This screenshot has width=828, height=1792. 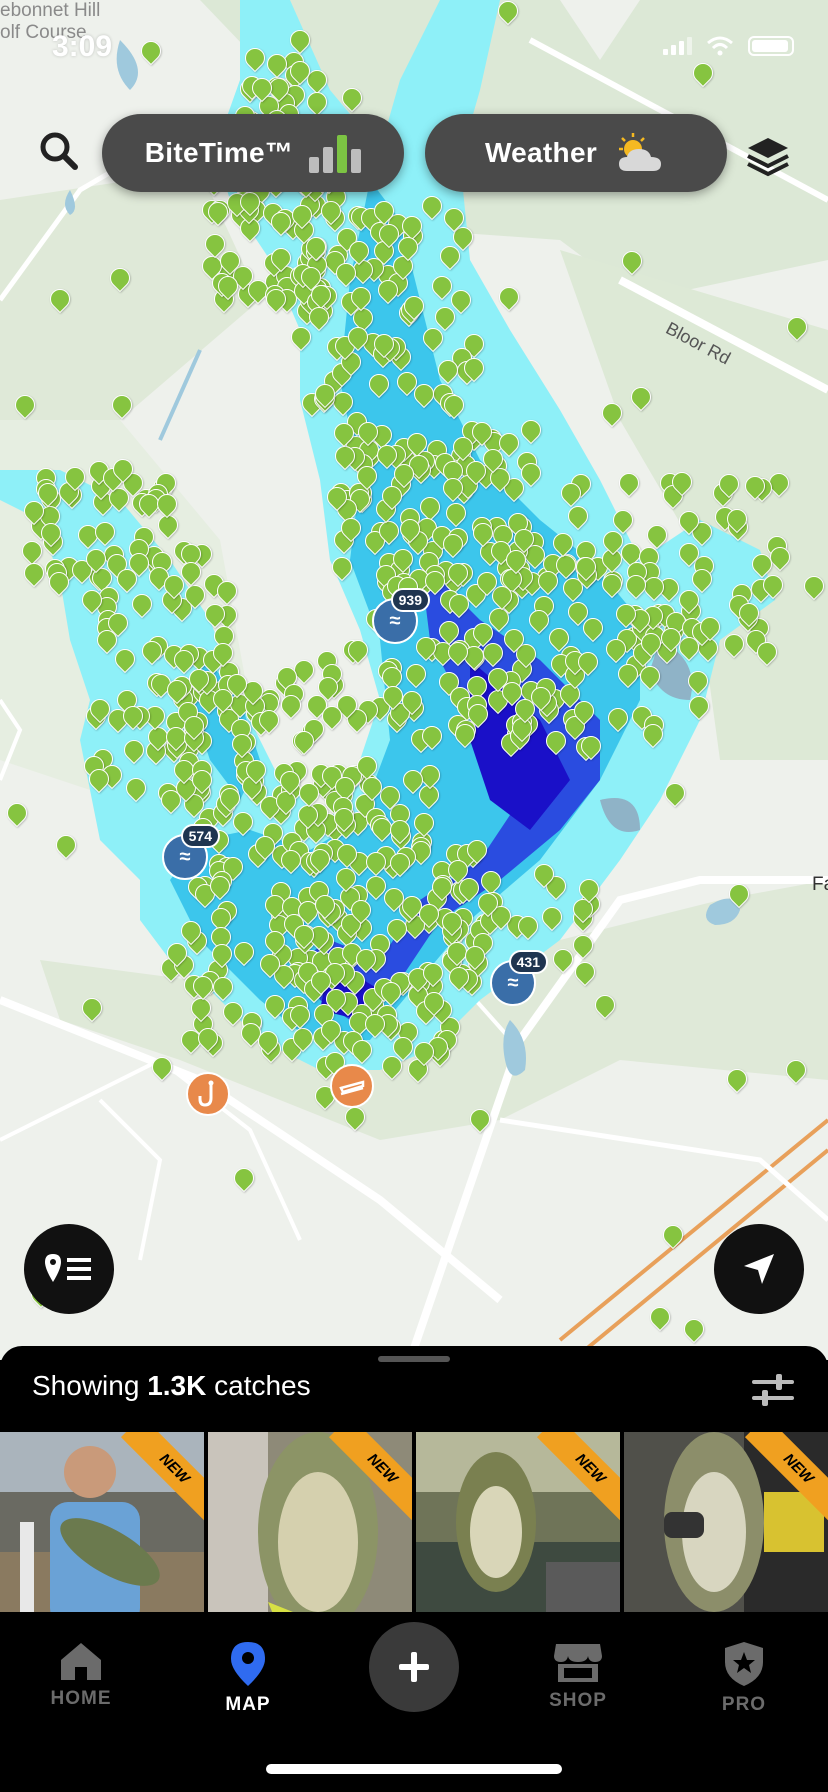 I want to click on tab-pro: PRO, so click(x=744, y=1678).